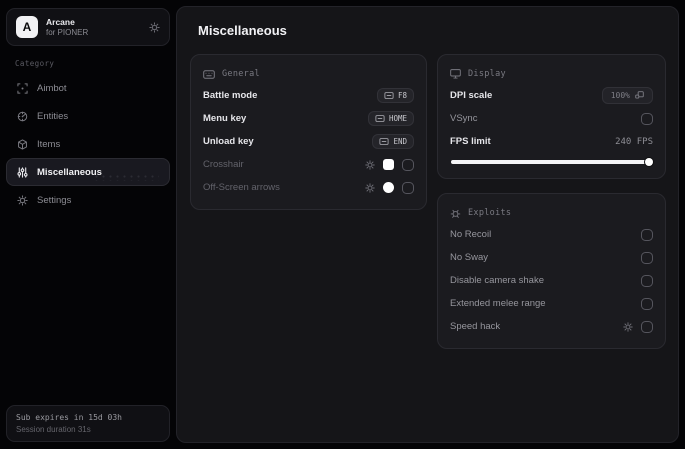 The width and height of the screenshot is (685, 449). Describe the element at coordinates (60, 21) in the screenshot. I see `app-name: Arcane` at that location.